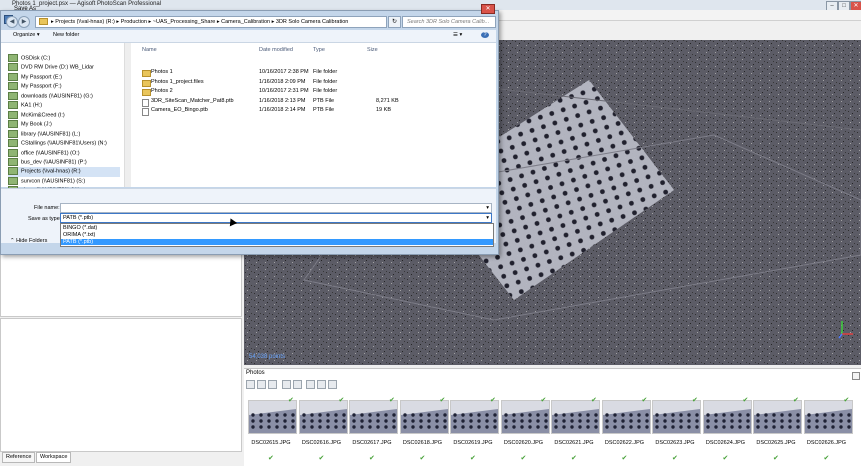  Describe the element at coordinates (41, 77) in the screenshot. I see `nav-item-label: My Passport (E:)` at that location.